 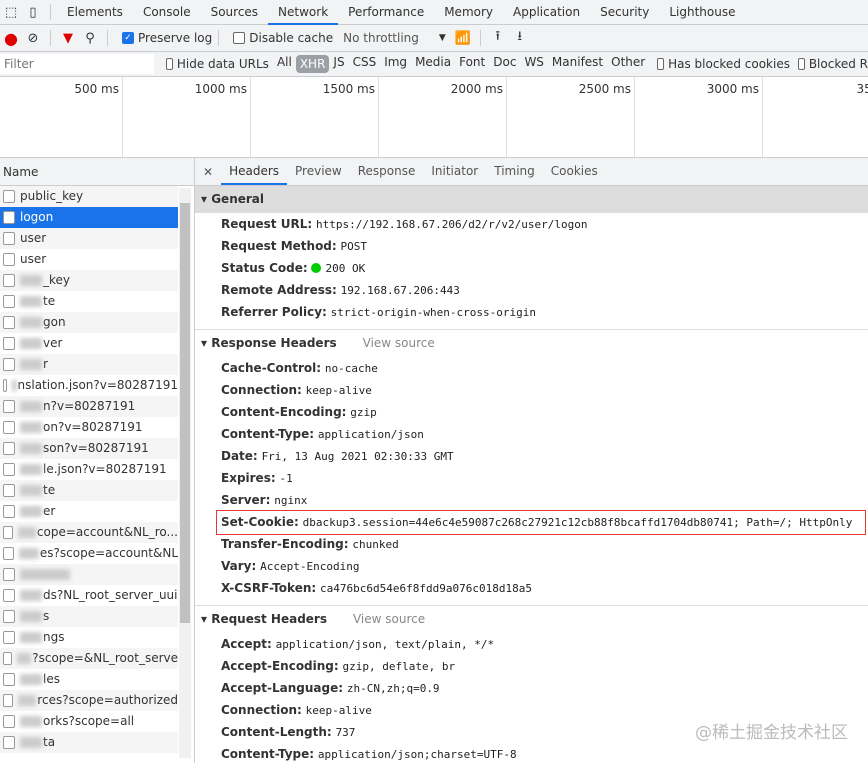 What do you see at coordinates (365, 64) in the screenshot?
I see `filter-type-css: CSS` at bounding box center [365, 64].